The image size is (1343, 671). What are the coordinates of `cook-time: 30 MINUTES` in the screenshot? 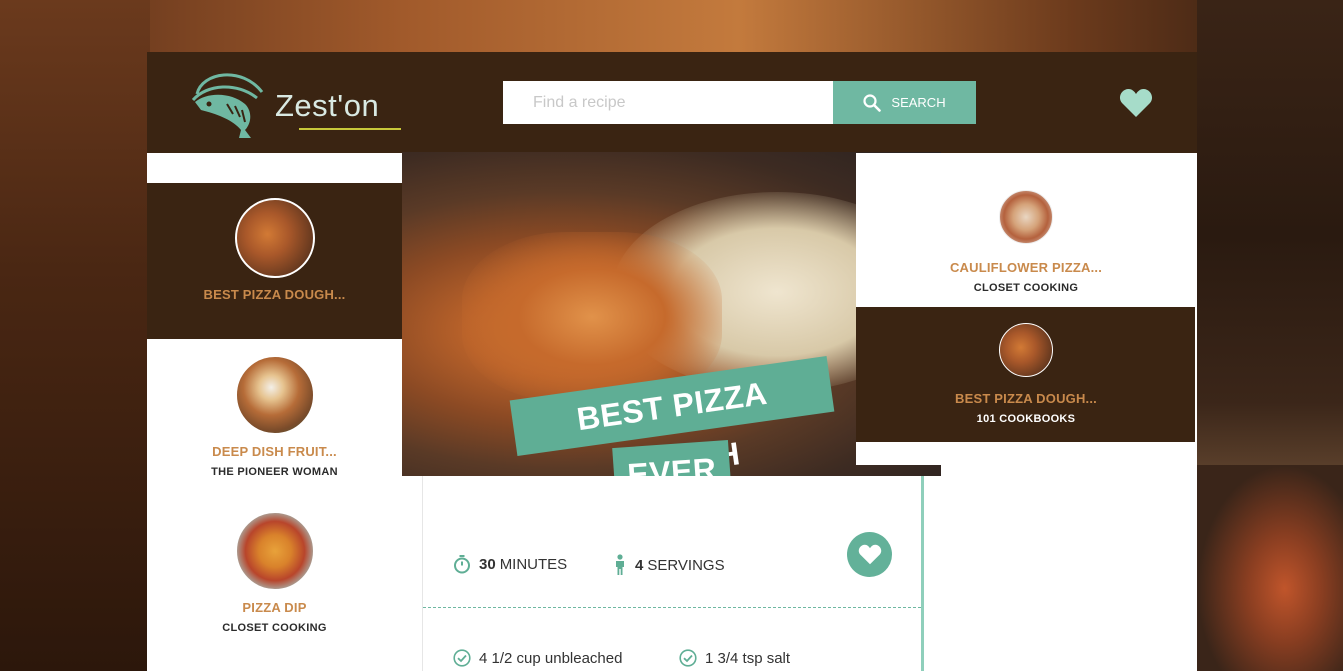 It's located at (510, 564).